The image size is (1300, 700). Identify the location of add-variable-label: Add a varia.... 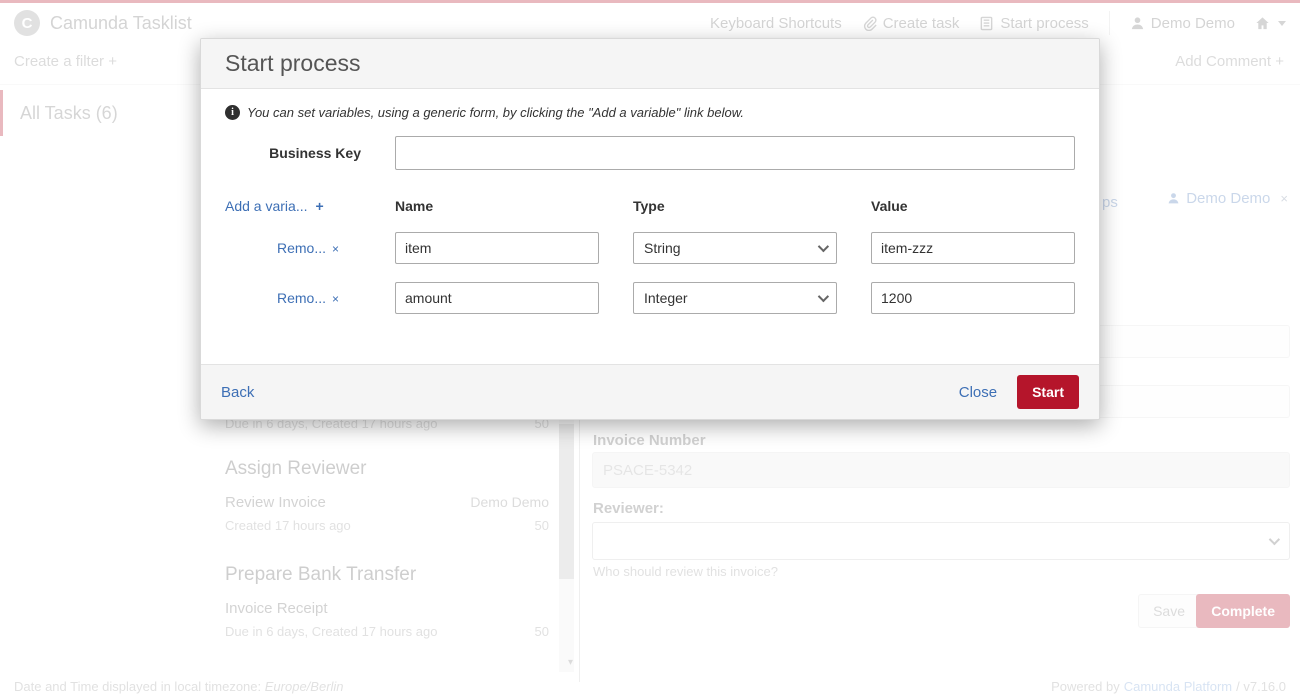
(266, 206).